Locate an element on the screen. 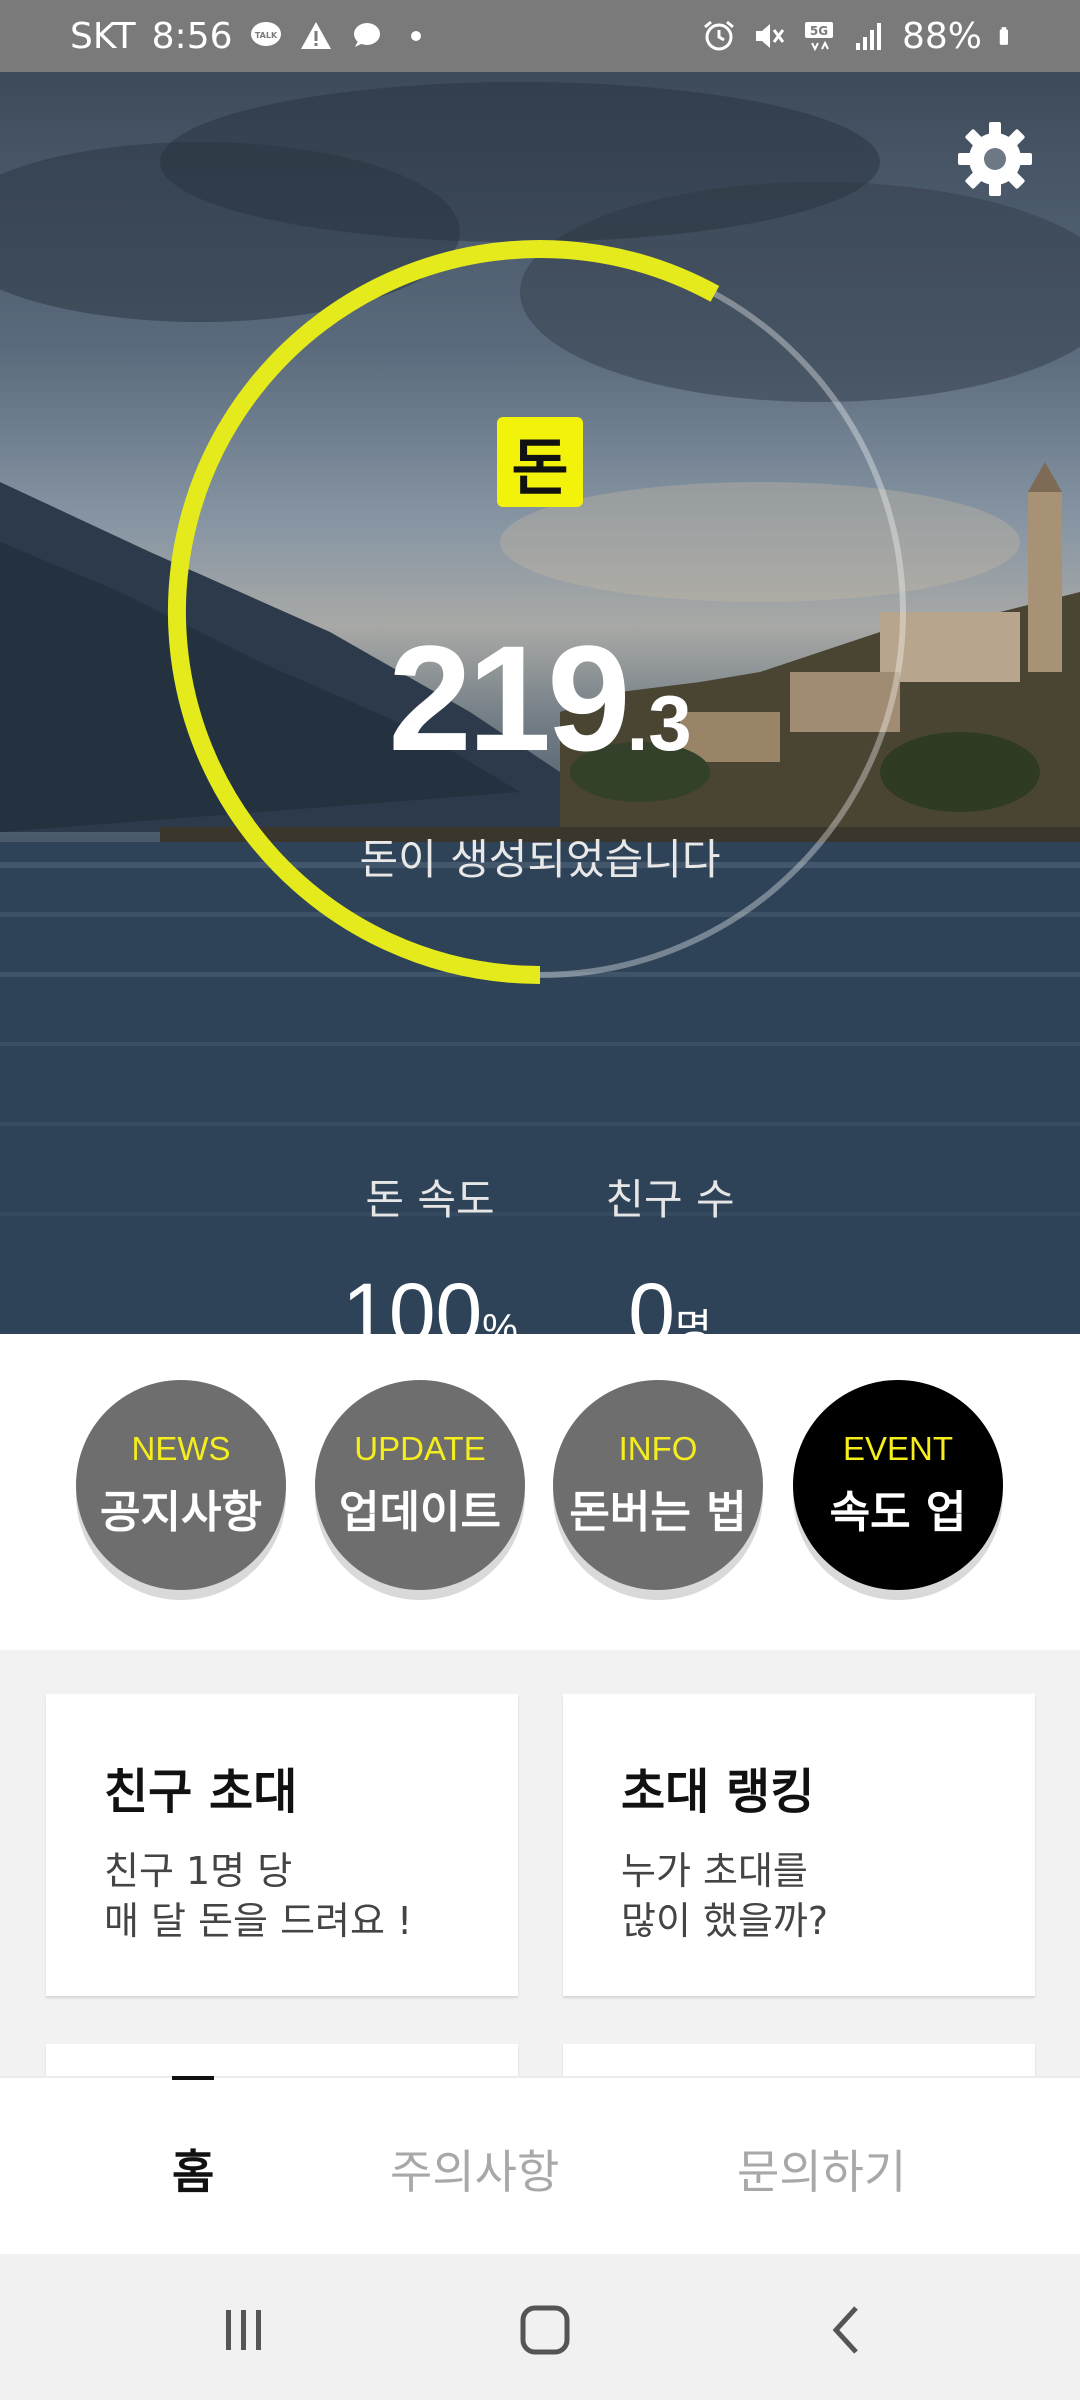 Image resolution: width=1080 pixels, height=2400 pixels. svg-text: TALK is located at coordinates (265, 35).